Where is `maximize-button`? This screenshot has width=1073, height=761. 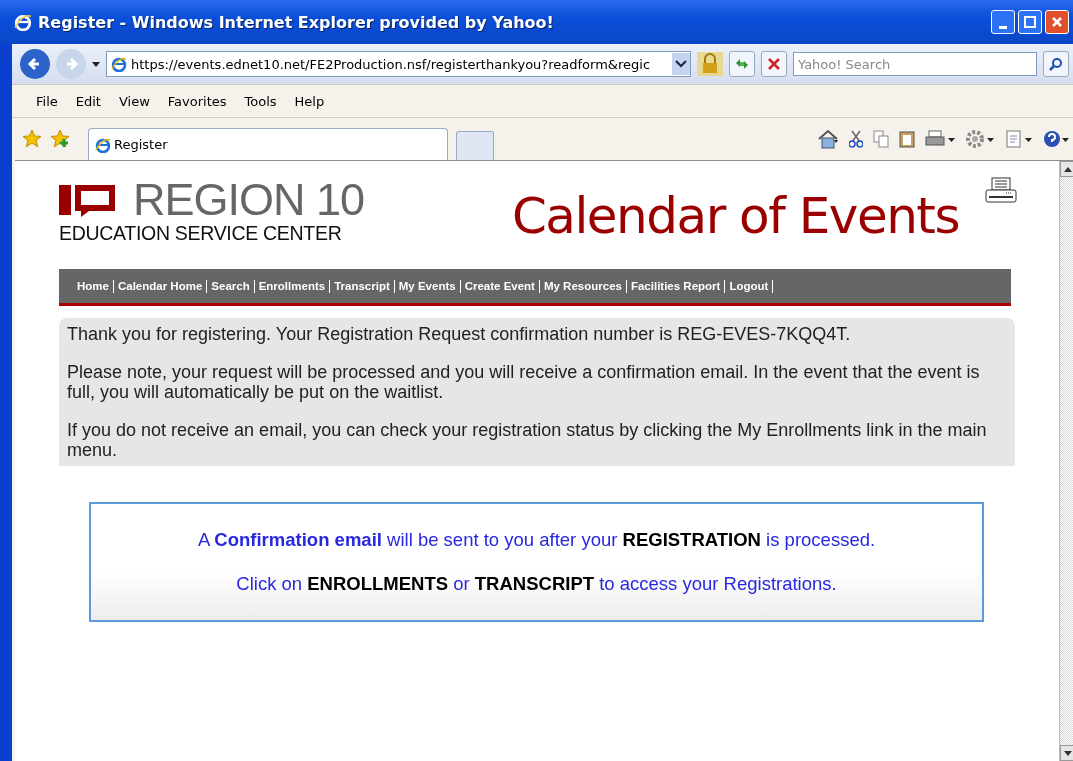 maximize-button is located at coordinates (1030, 22).